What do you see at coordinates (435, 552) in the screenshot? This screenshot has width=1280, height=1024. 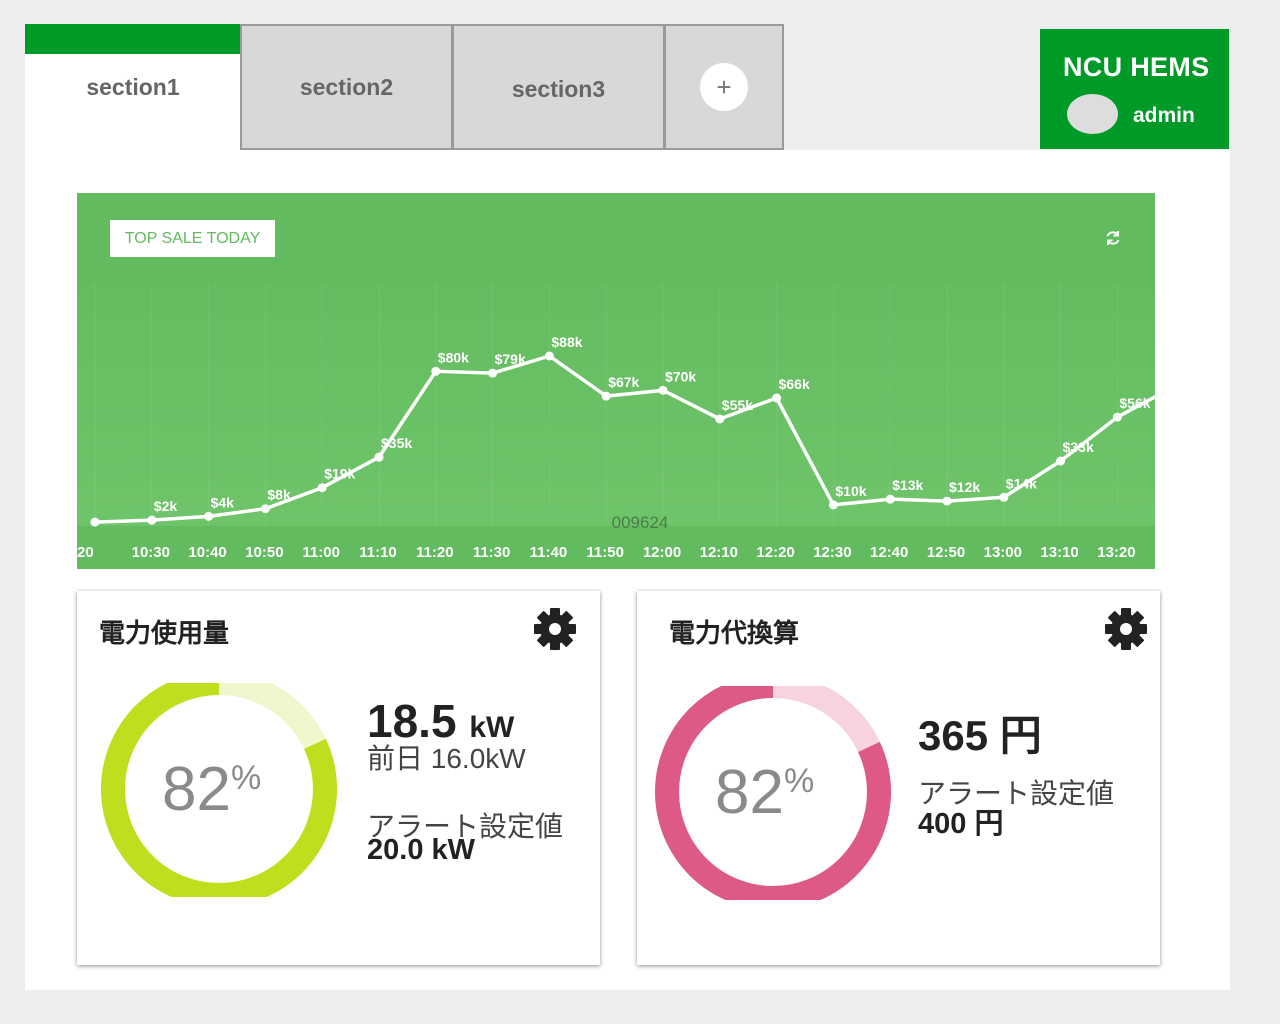 I see `x-tick-label: 11:20` at bounding box center [435, 552].